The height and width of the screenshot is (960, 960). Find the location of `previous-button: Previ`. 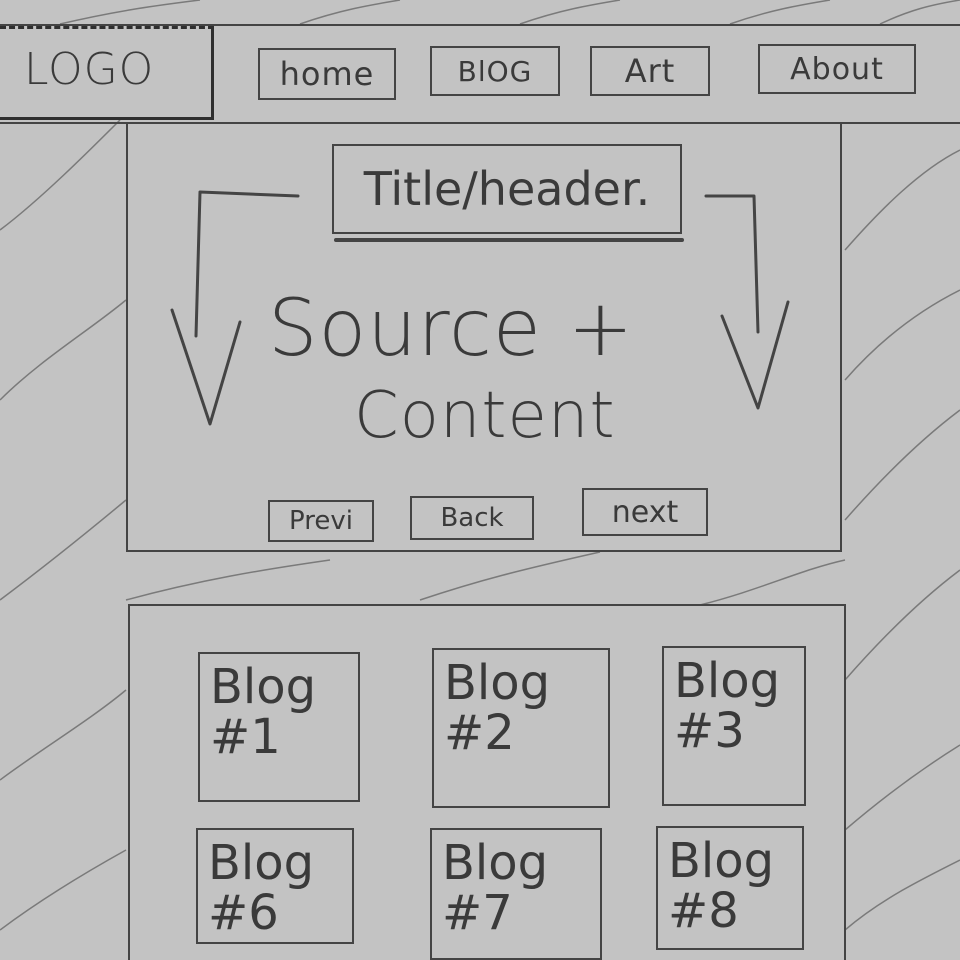

previous-button: Previ is located at coordinates (321, 521).